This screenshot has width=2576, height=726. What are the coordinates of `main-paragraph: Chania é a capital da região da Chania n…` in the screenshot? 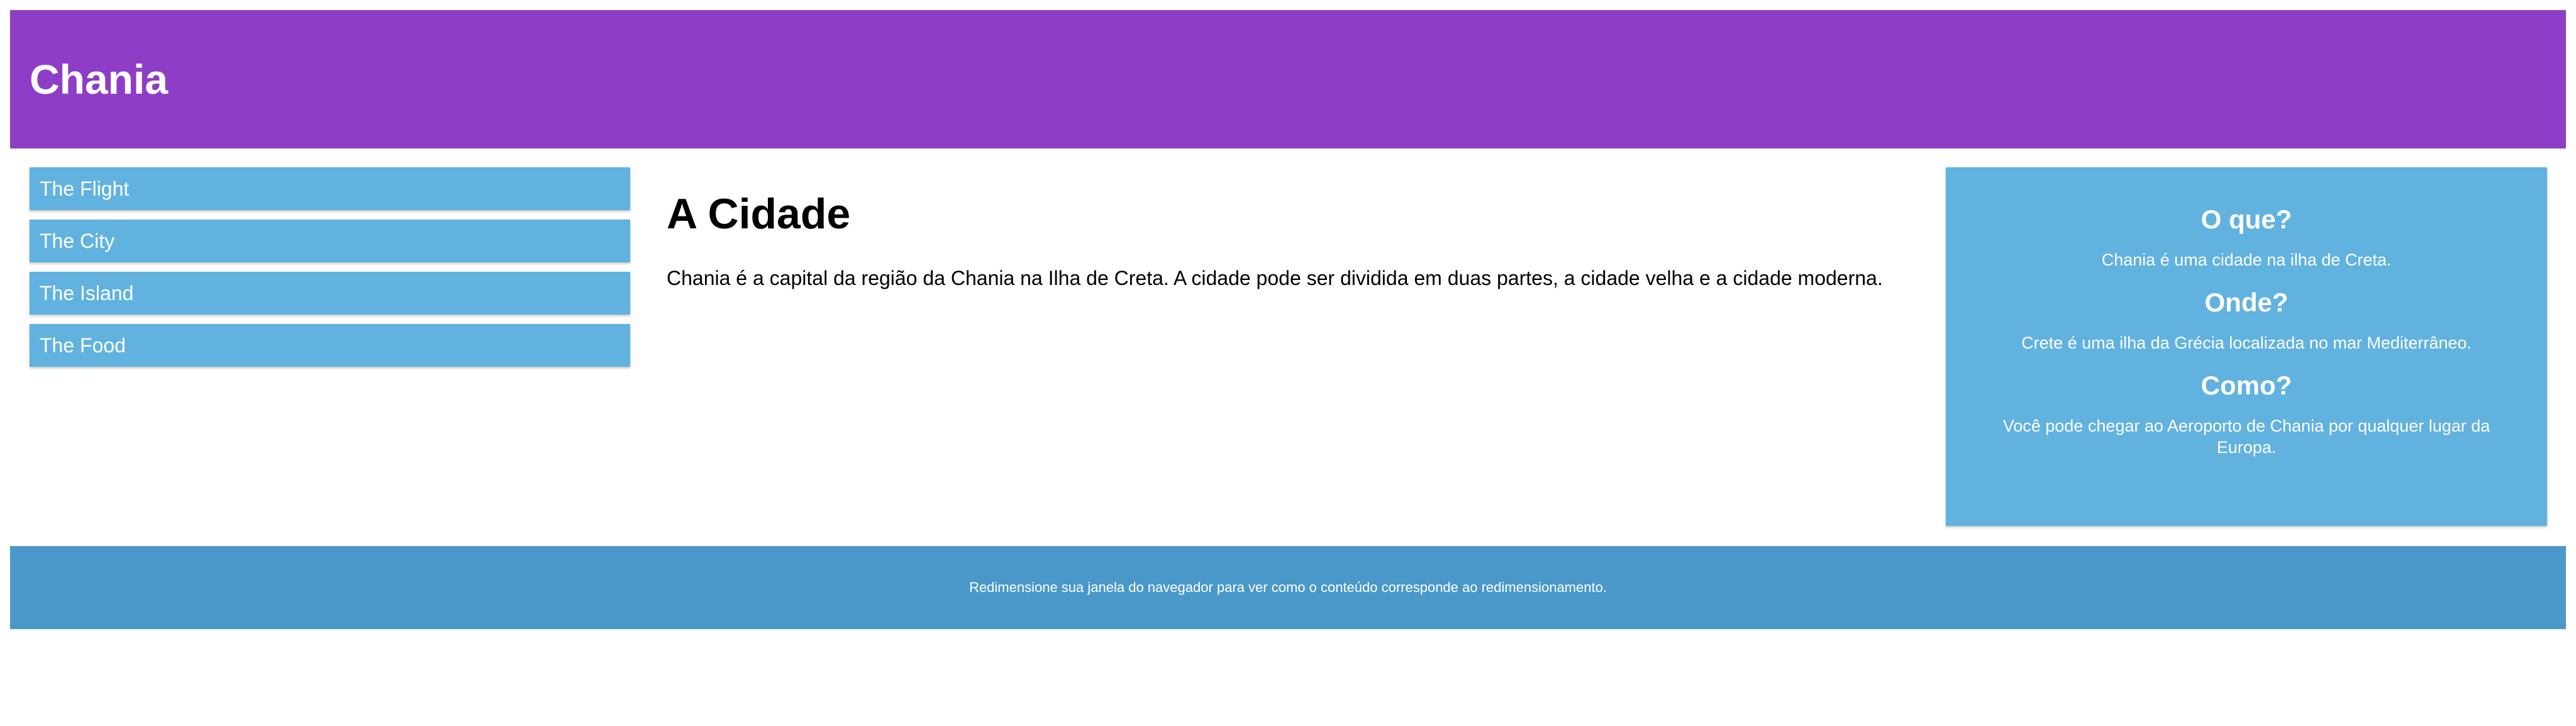 It's located at (1275, 278).